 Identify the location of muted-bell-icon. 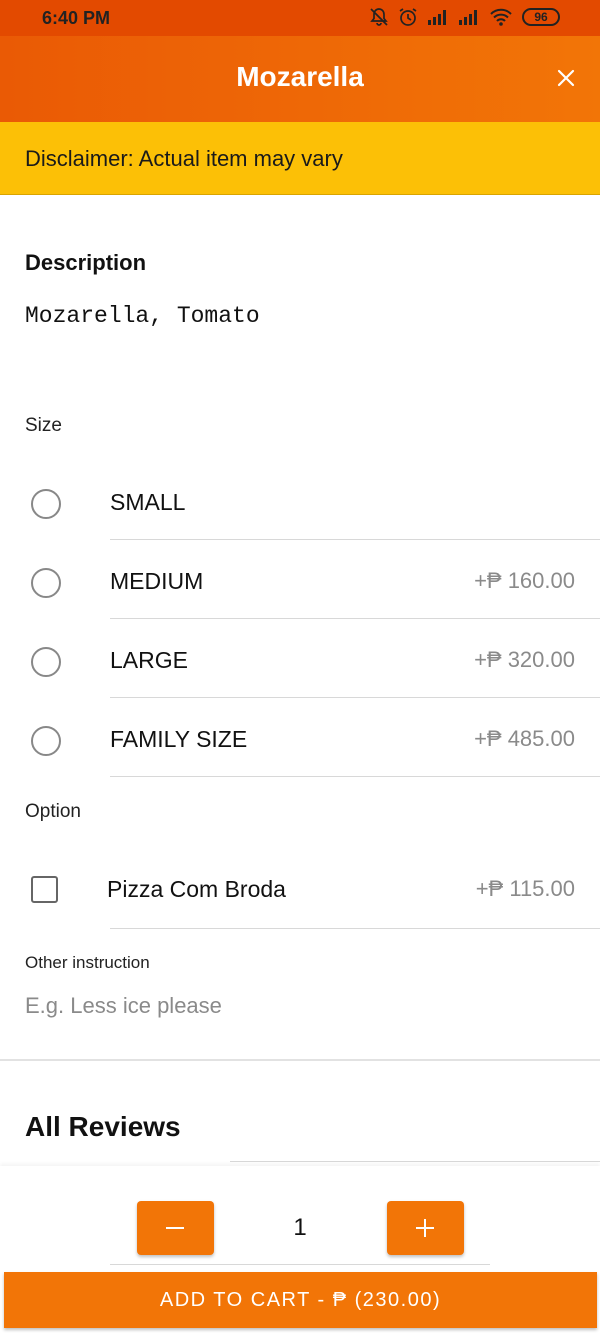
(379, 17).